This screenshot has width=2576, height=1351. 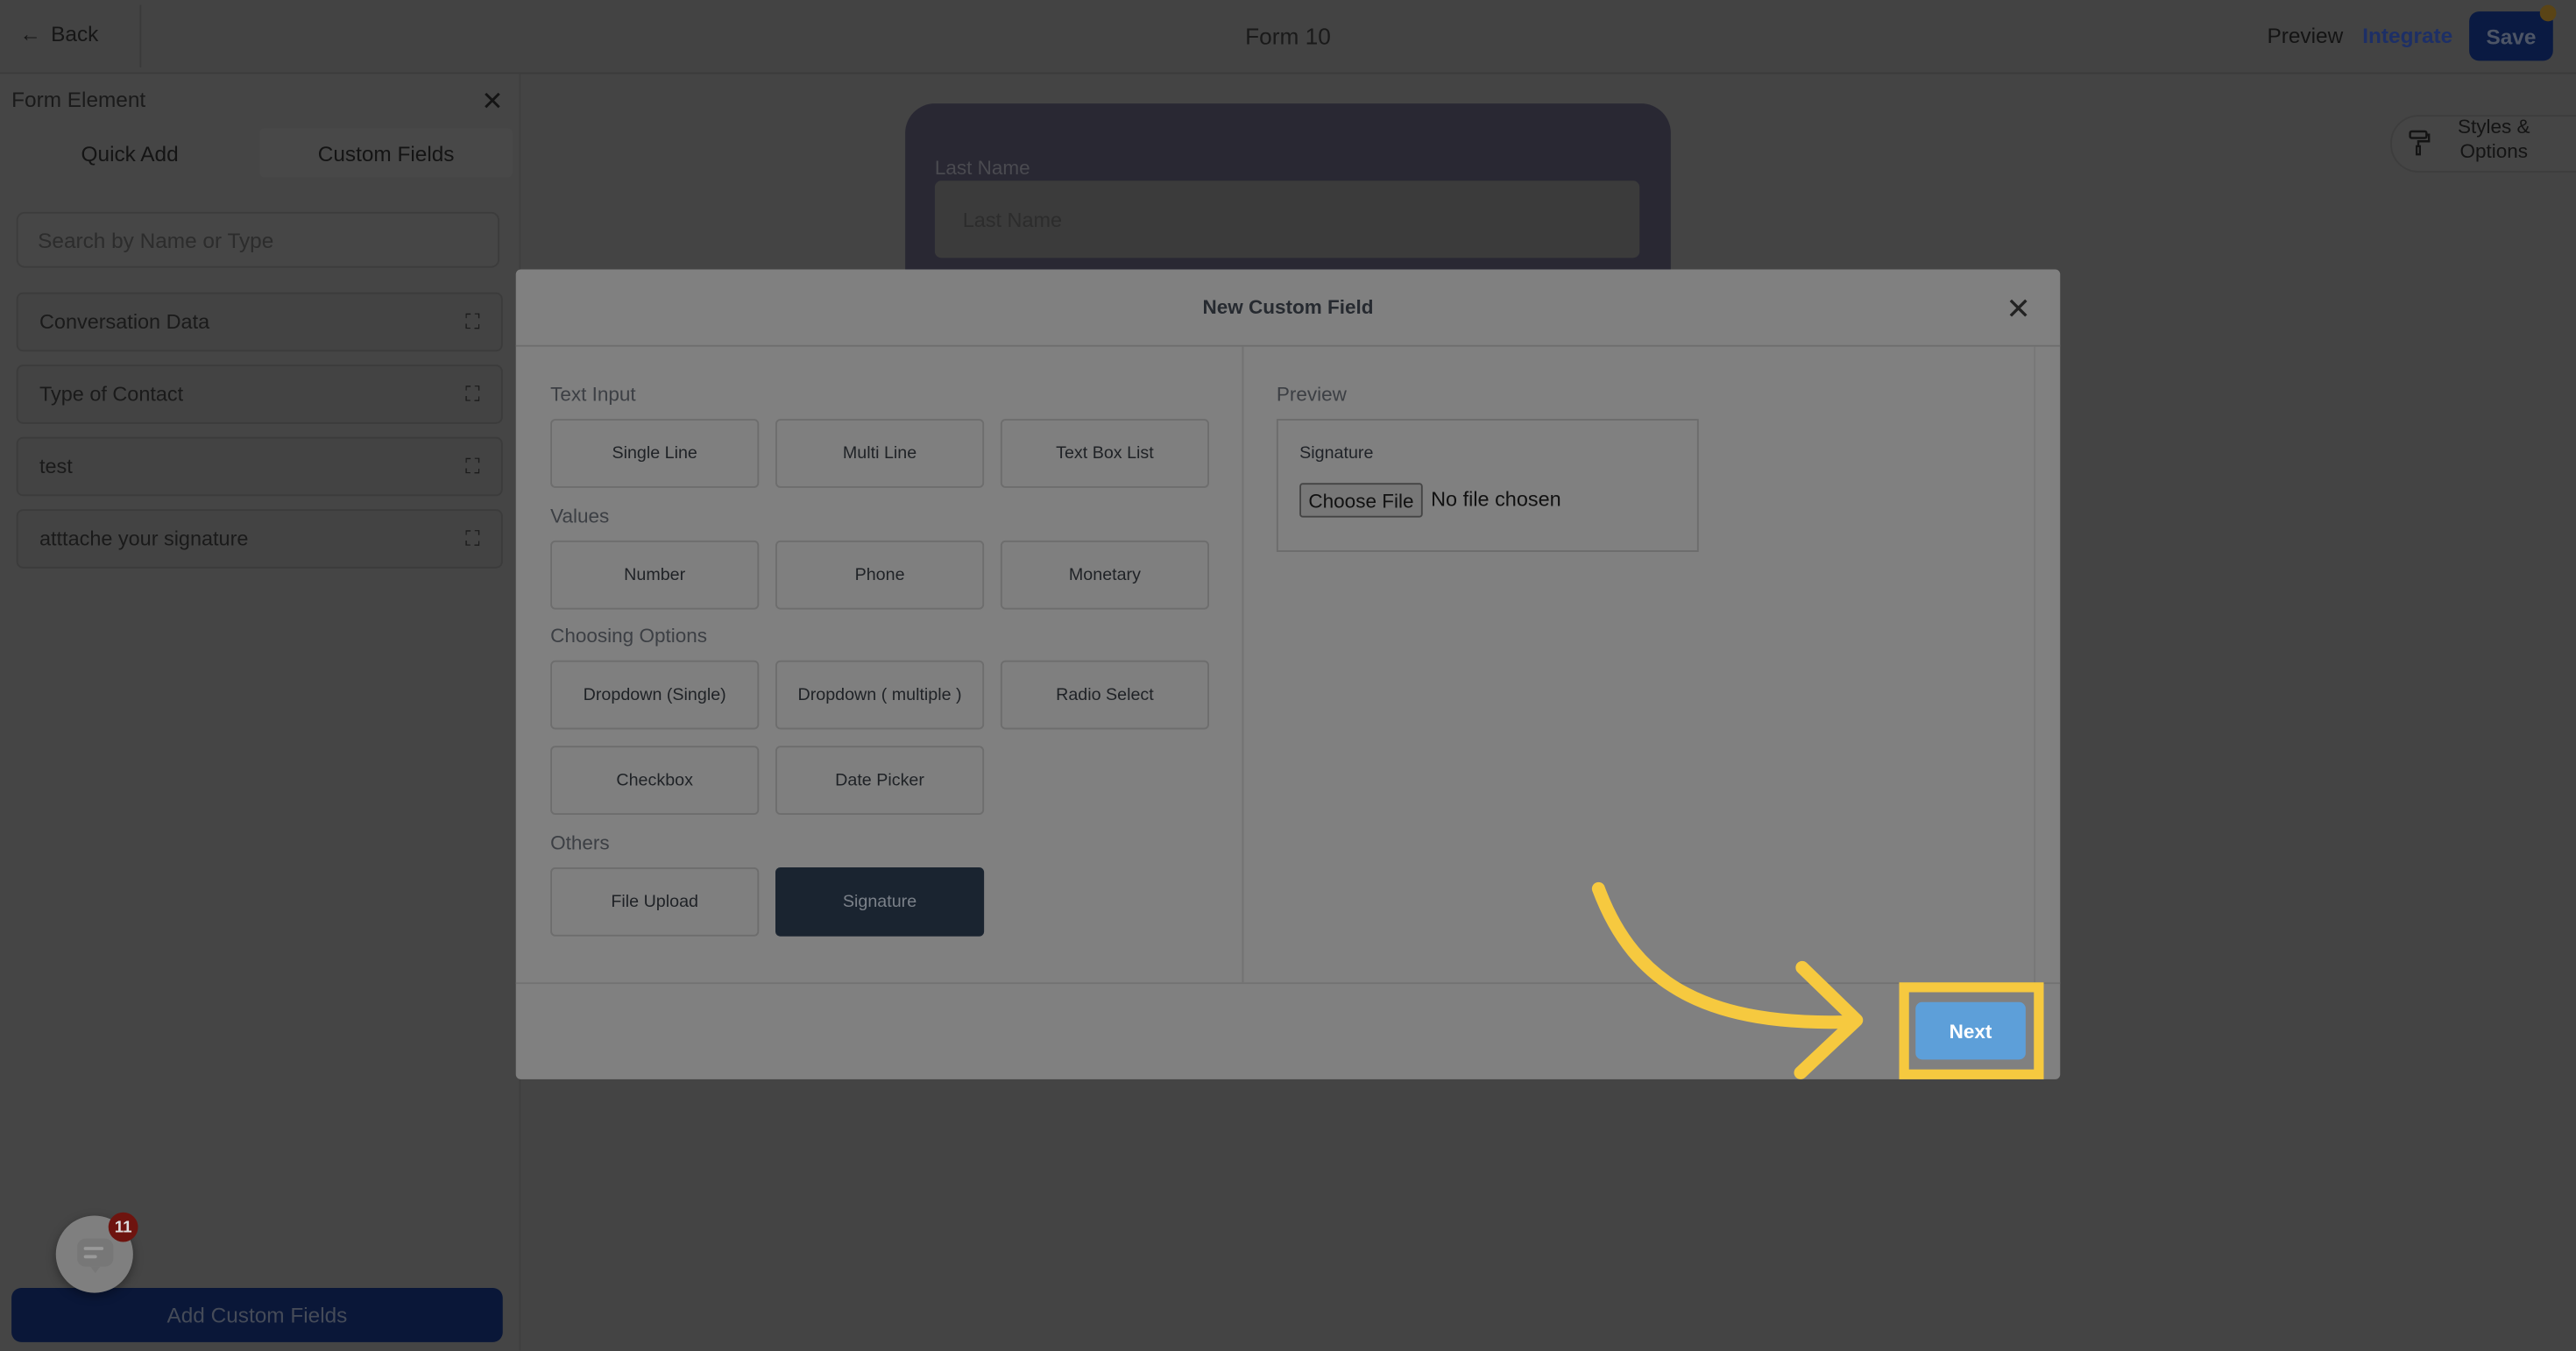 I want to click on item-label: Type of Contact, so click(x=111, y=394).